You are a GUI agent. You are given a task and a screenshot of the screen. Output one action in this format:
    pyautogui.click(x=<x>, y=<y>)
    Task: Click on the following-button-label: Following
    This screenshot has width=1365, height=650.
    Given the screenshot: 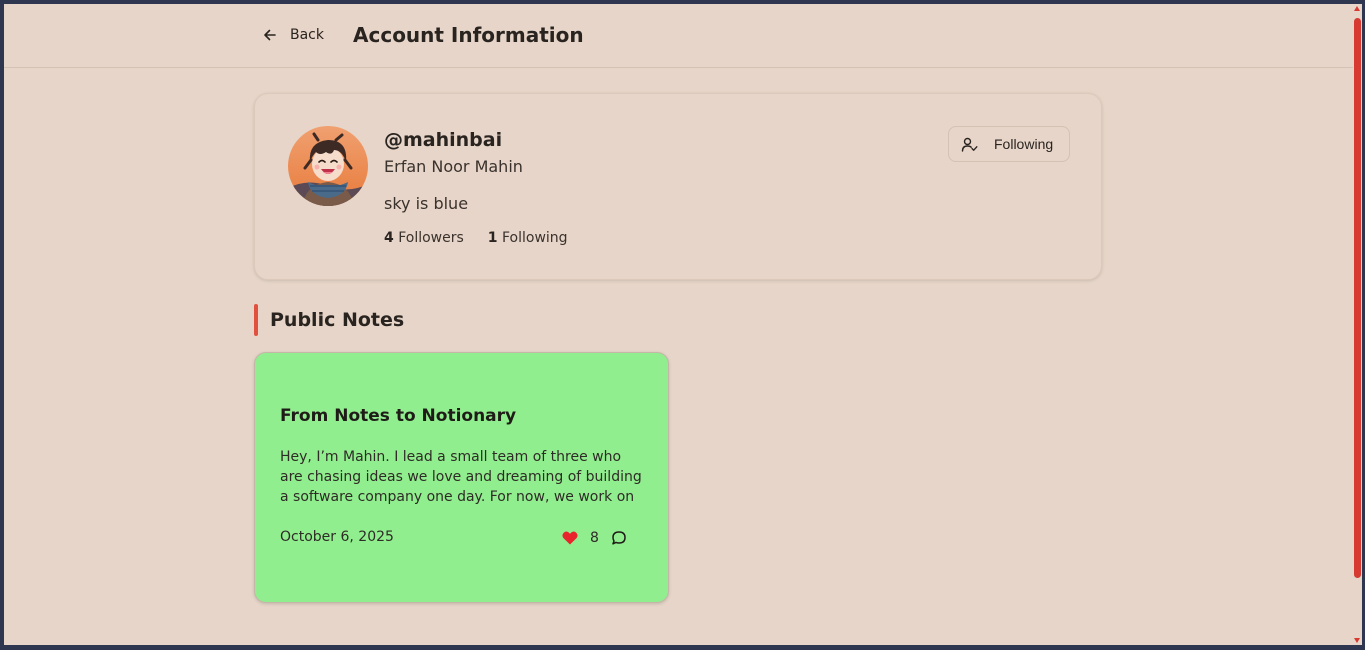 What is the action you would take?
    pyautogui.click(x=1024, y=144)
    